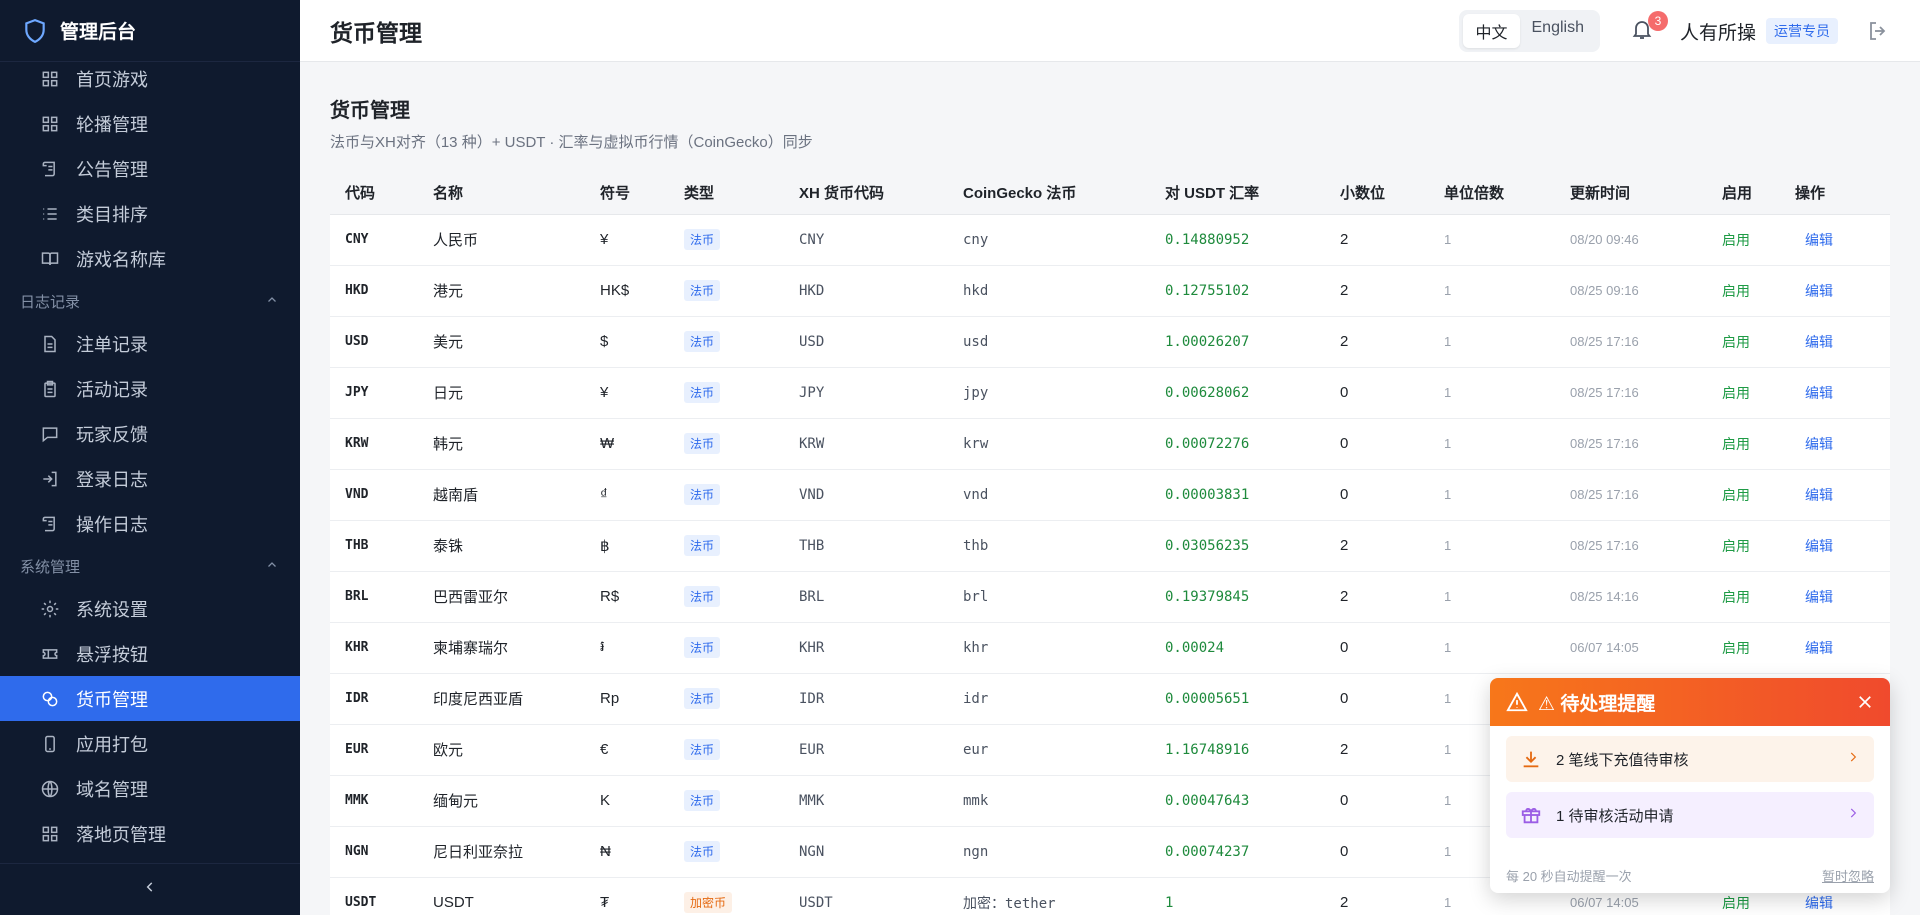 This screenshot has width=1920, height=915. I want to click on cell-xh-code: USD, so click(866, 342).